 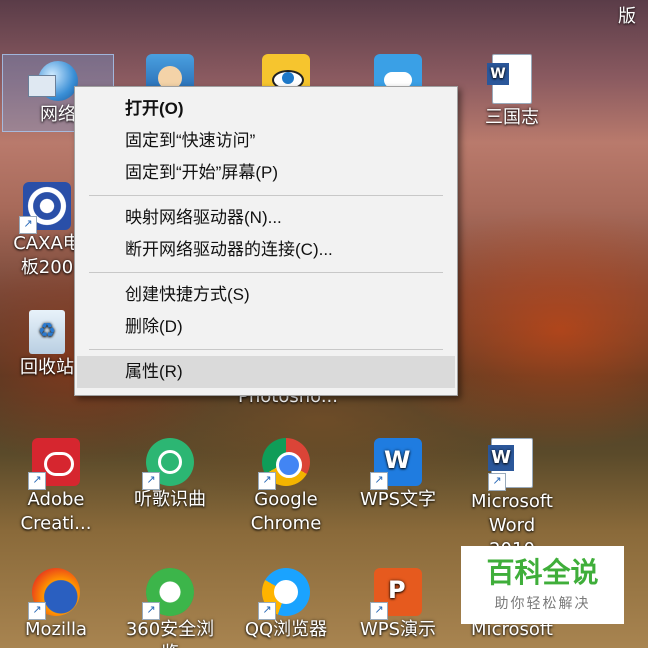 I want to click on chrome-label: Google Chrome, so click(x=286, y=511).